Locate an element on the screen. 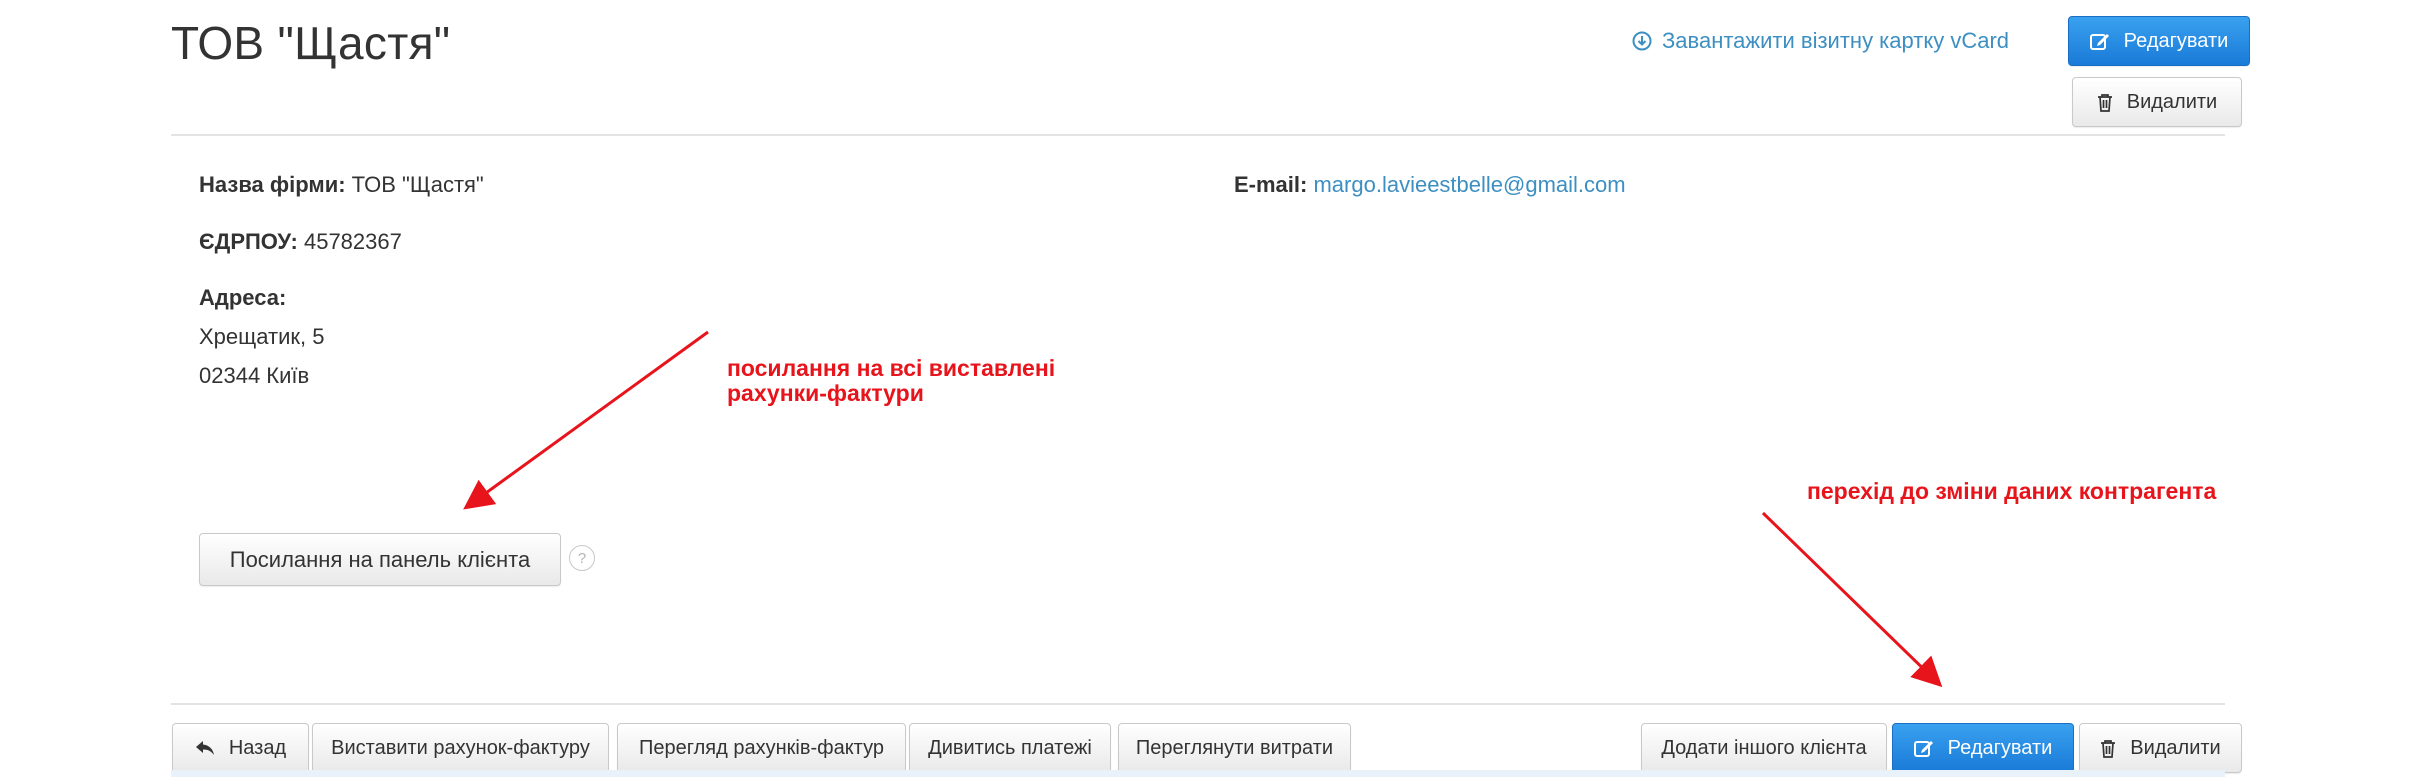 Image resolution: width=2418 pixels, height=777 pixels. view-invoices-button: Перегляд рахунків-фактур is located at coordinates (761, 748).